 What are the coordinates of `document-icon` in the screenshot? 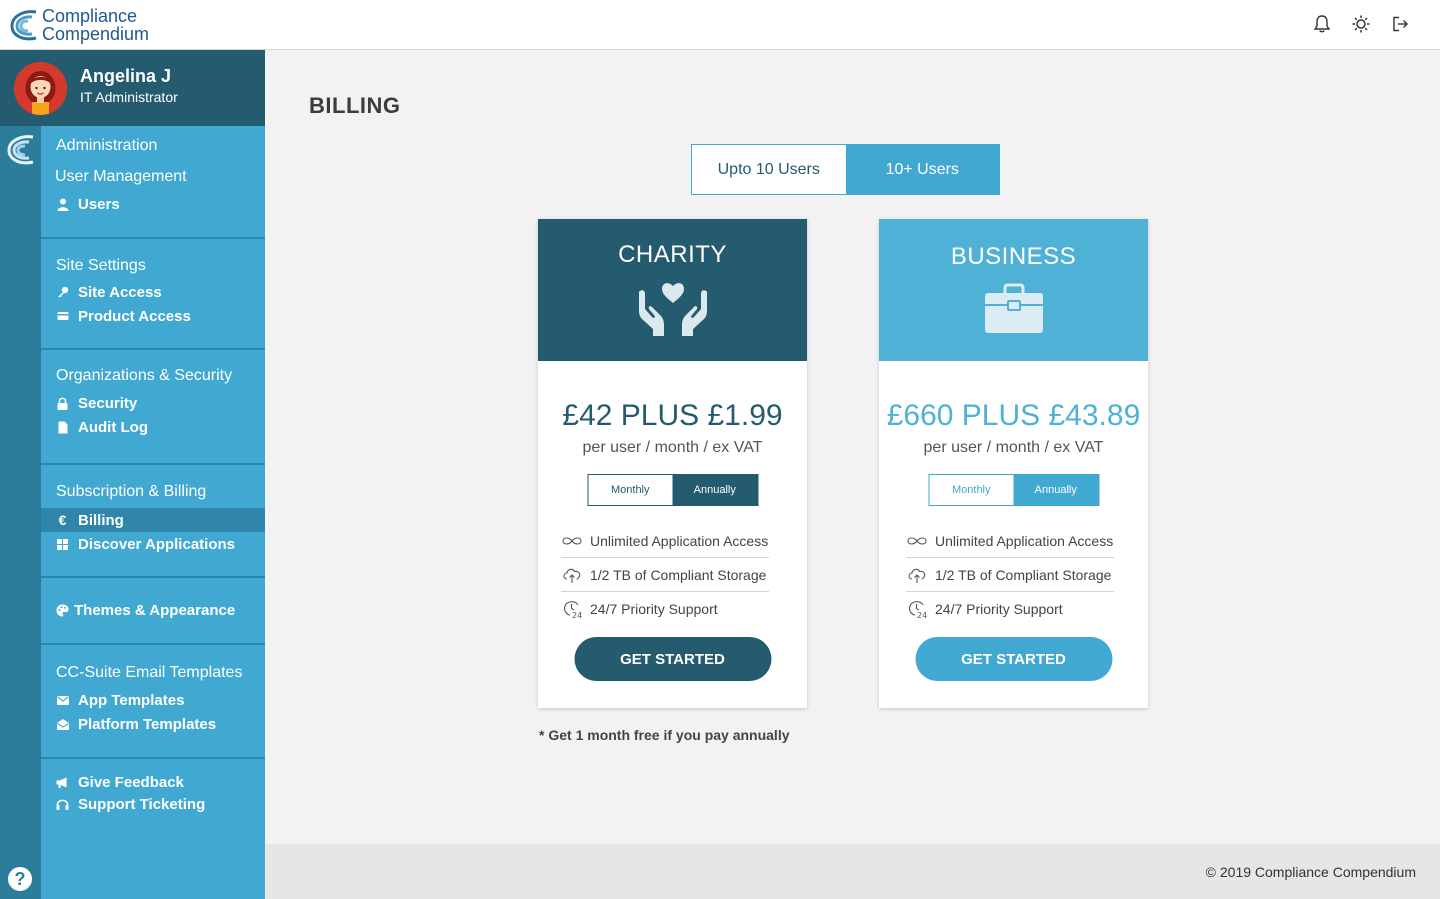 It's located at (62, 427).